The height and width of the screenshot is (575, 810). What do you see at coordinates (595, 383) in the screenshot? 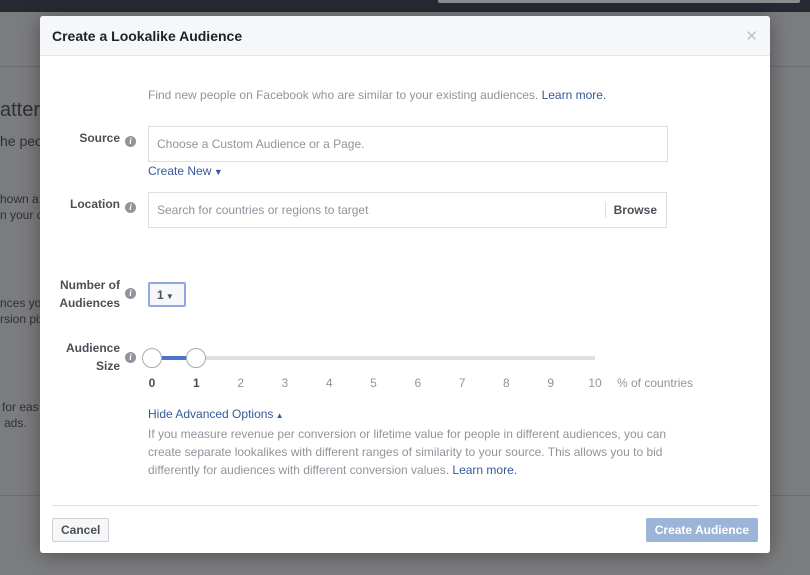
I see `slider-tick-label: 10` at bounding box center [595, 383].